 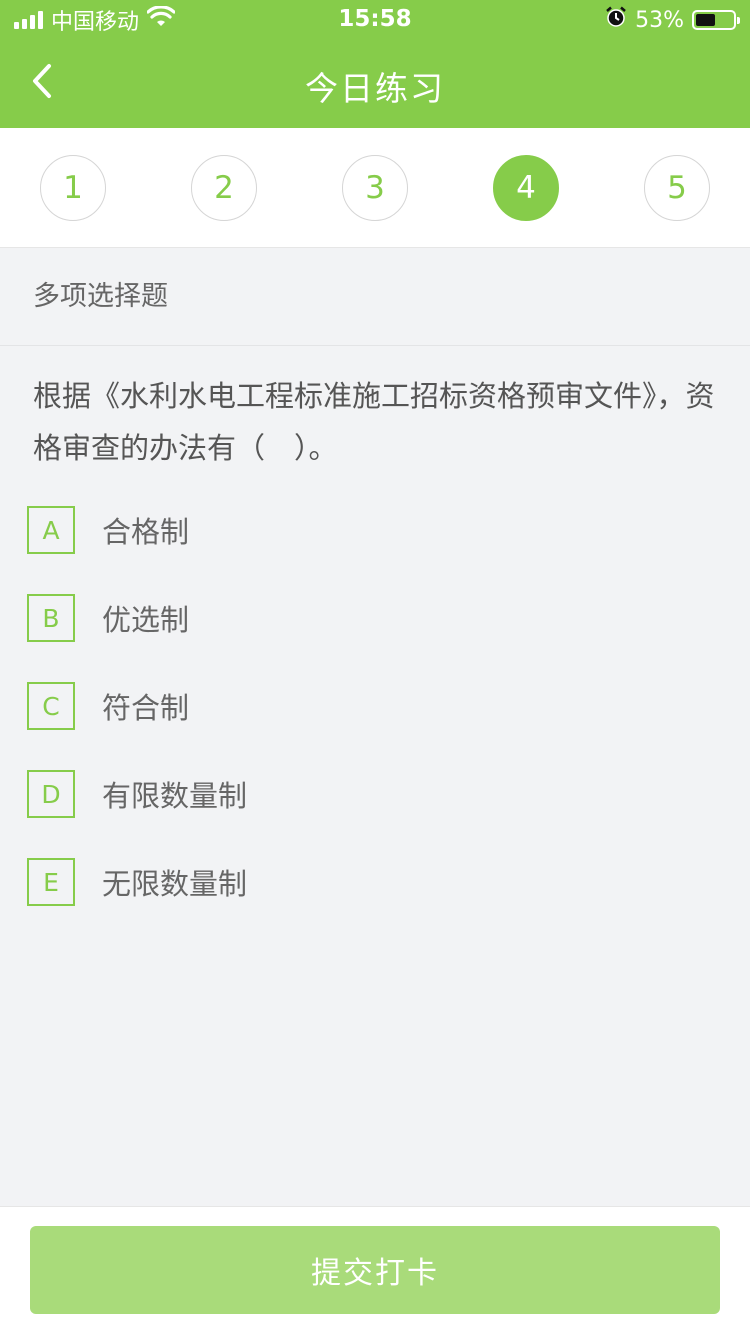 What do you see at coordinates (224, 188) in the screenshot?
I see `question-tab-2: 2` at bounding box center [224, 188].